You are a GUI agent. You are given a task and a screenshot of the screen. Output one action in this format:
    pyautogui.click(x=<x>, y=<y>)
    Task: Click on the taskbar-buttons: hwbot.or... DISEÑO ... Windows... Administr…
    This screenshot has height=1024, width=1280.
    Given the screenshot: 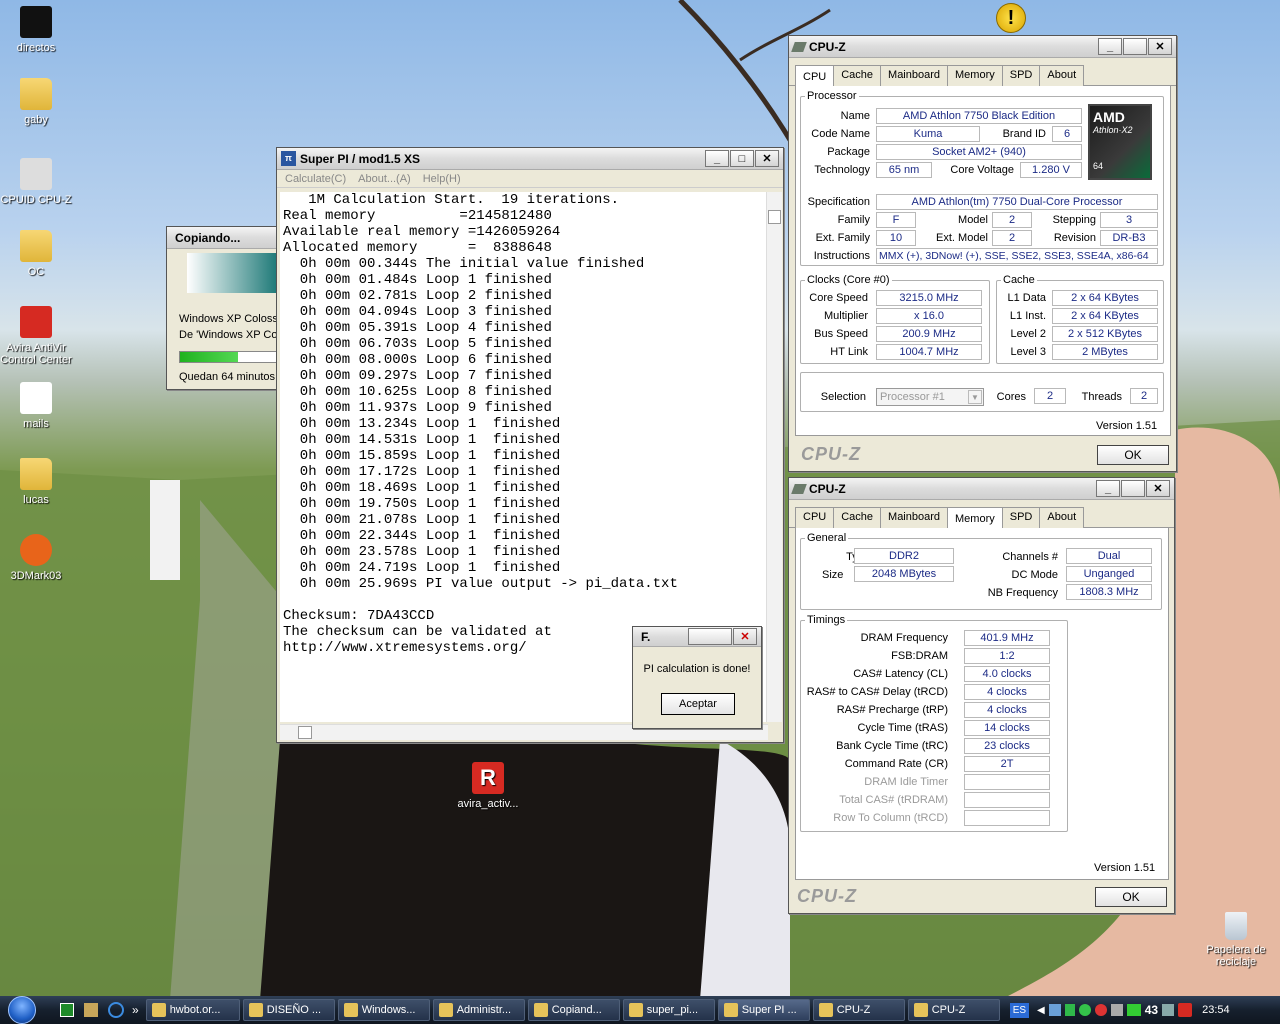 What is the action you would take?
    pyautogui.click(x=571, y=1010)
    